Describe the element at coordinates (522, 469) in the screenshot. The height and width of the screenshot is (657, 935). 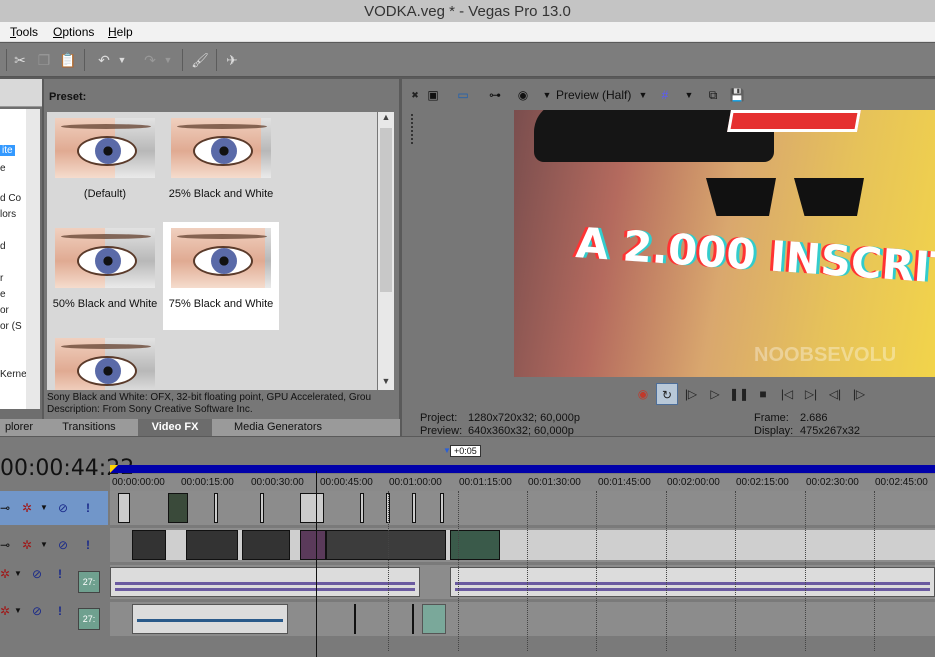
I see `loop-region-bar` at that location.